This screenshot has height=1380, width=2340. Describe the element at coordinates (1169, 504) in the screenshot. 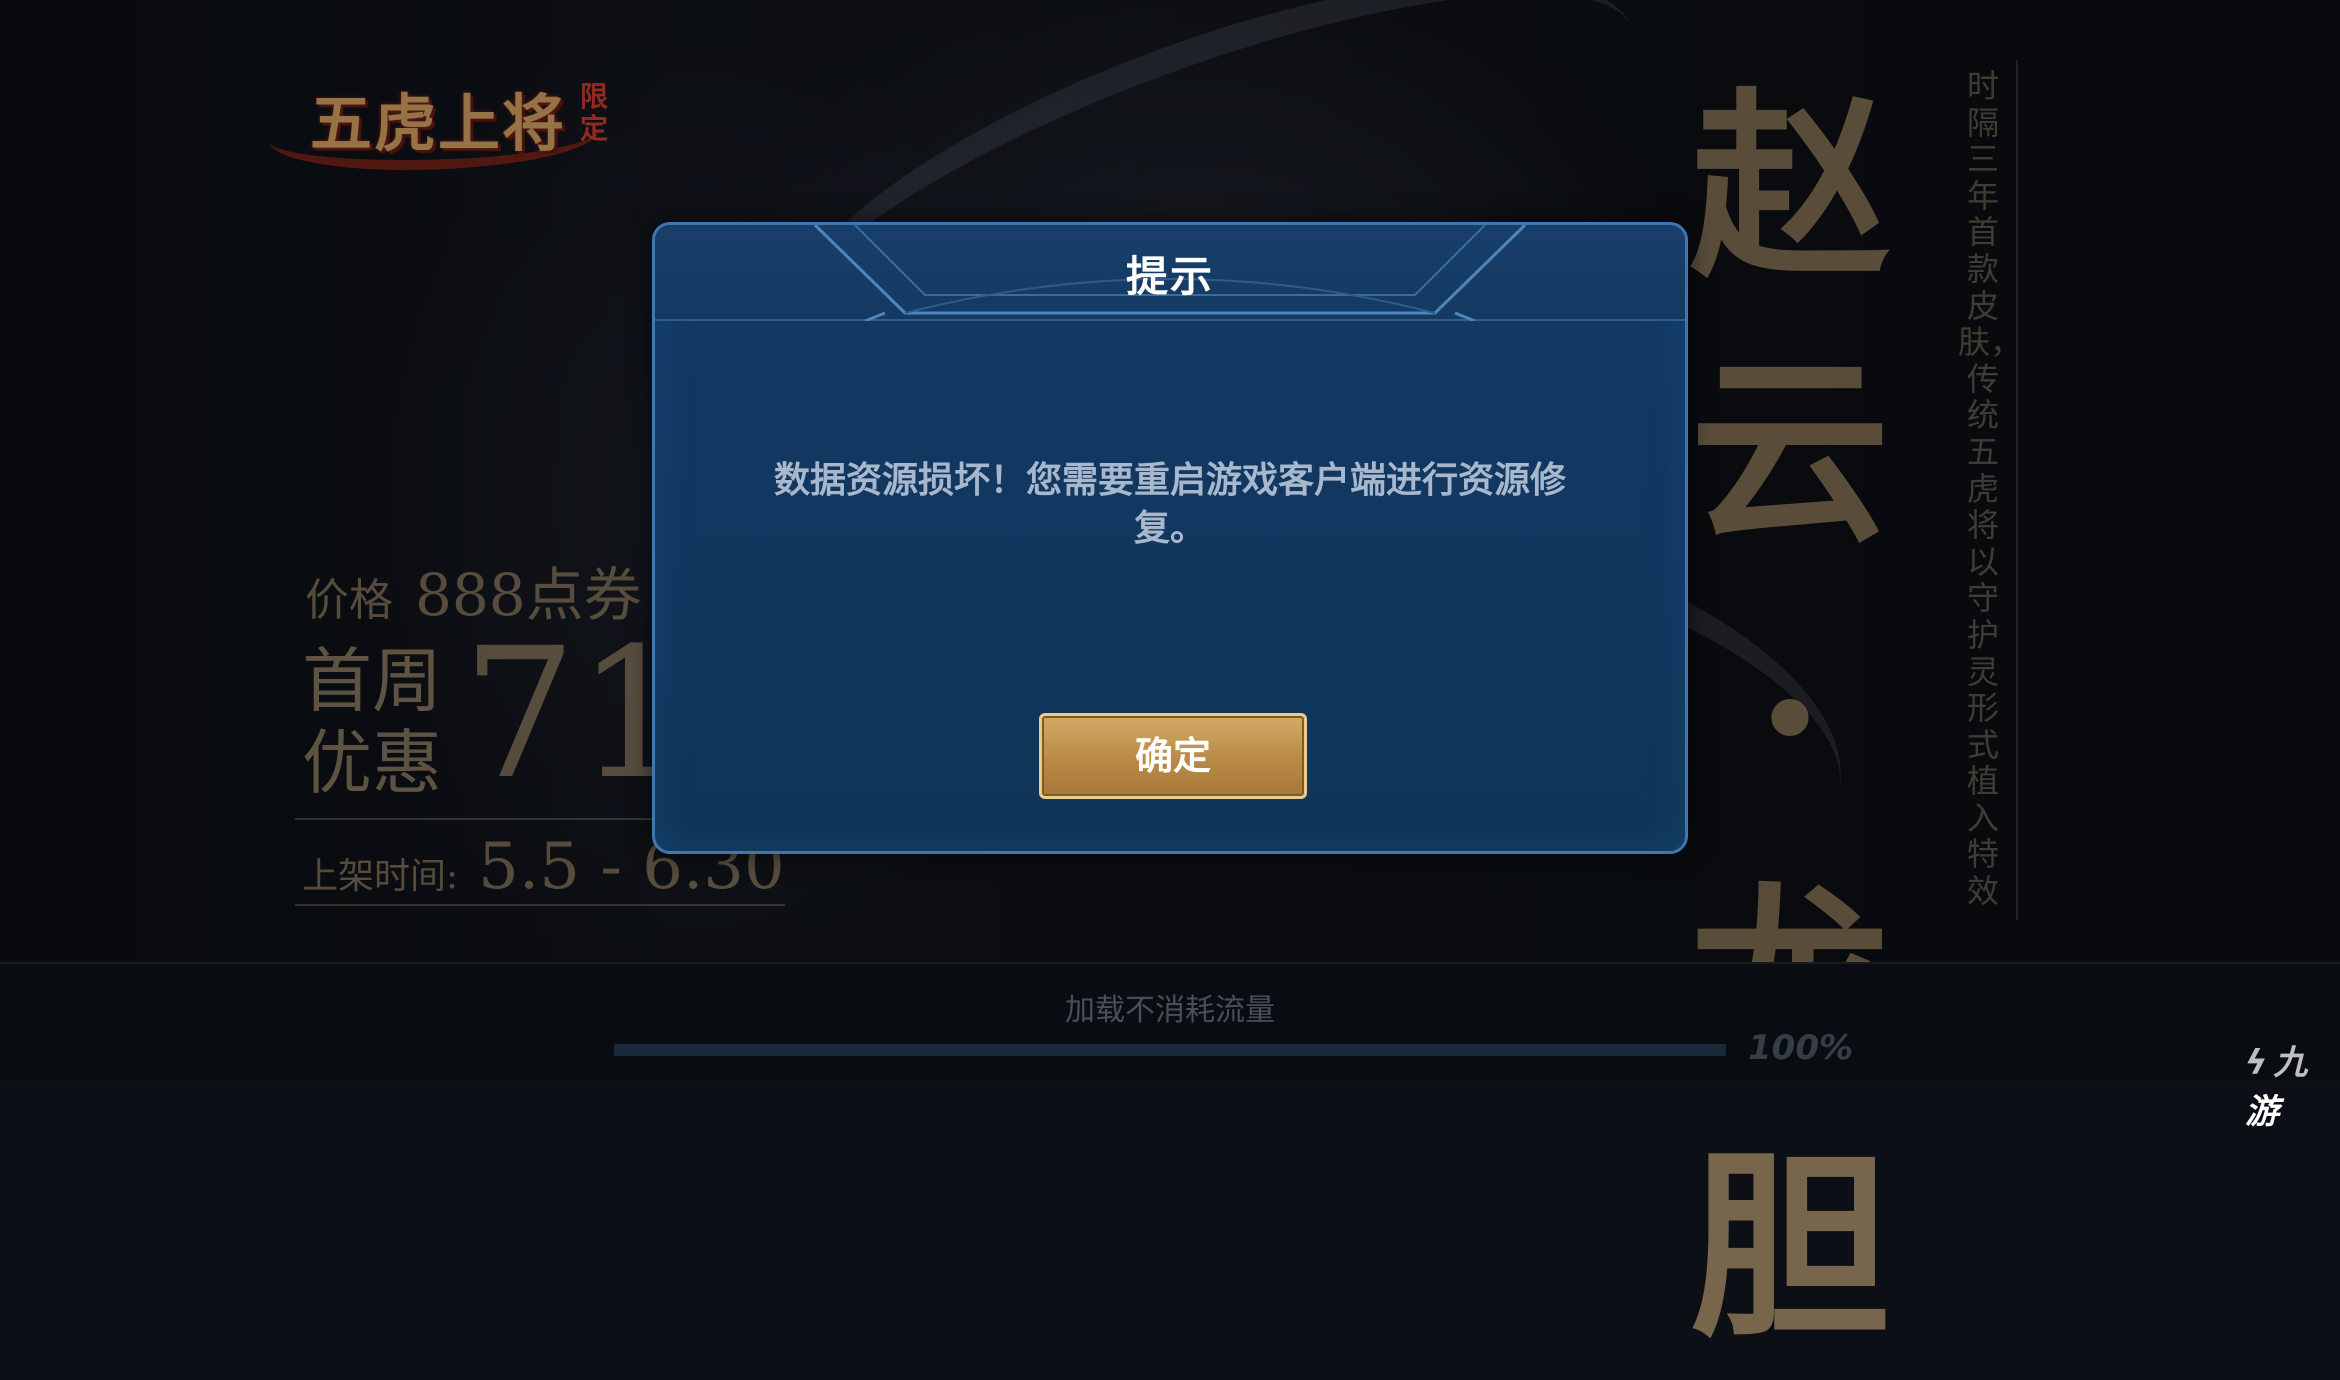

I see `dialog-message: 数据资源损坏！您需要重启游戏客户端进行资源修复。` at that location.